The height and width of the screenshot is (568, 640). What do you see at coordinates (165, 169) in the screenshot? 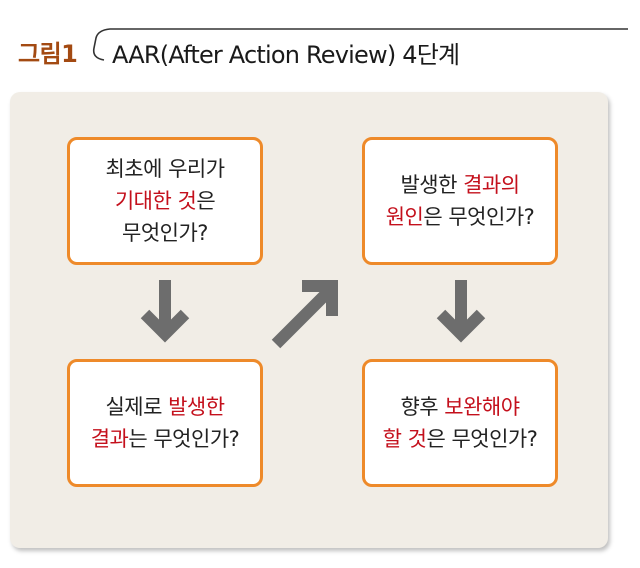
I see `step-line: 최초에 우리가` at bounding box center [165, 169].